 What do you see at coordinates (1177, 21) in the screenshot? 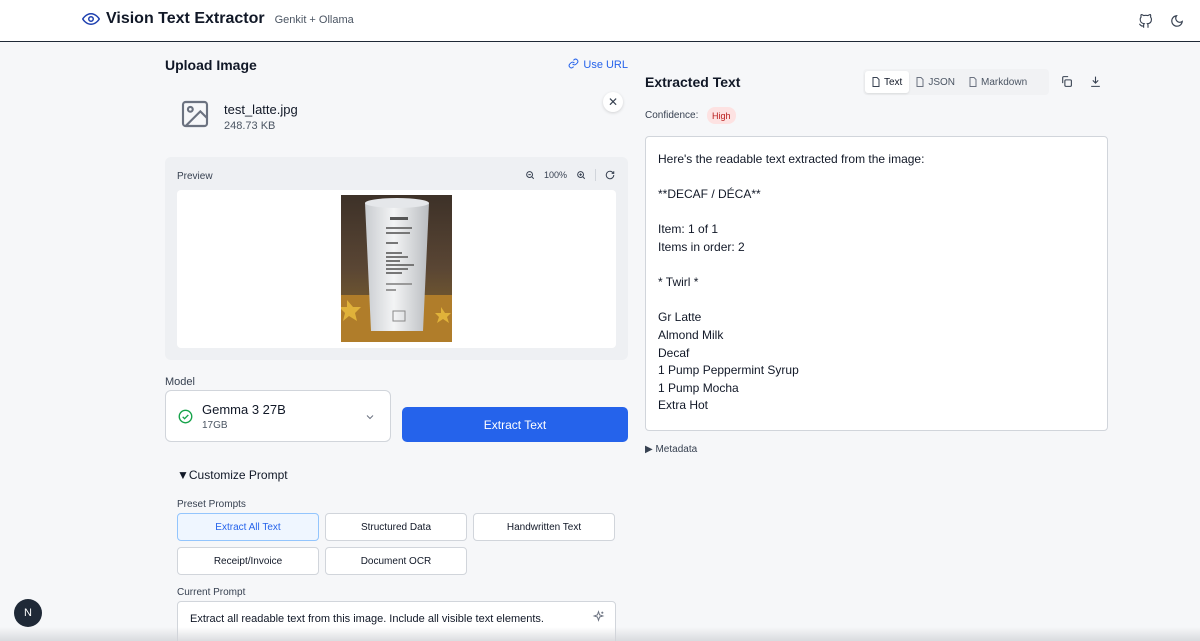
I see `moon-icon` at bounding box center [1177, 21].